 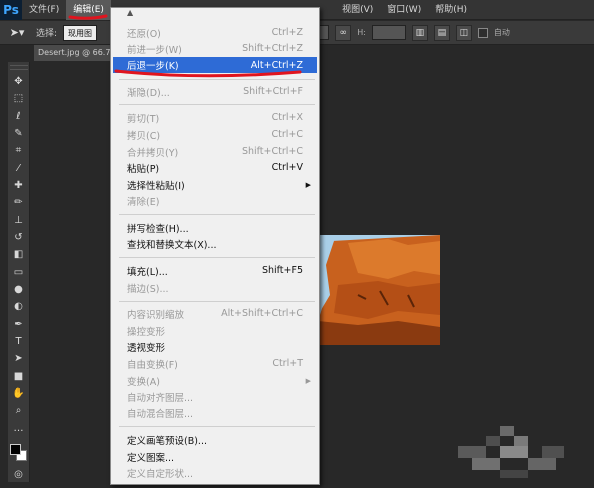 I want to click on toolbar-grip, so click(x=18, y=67).